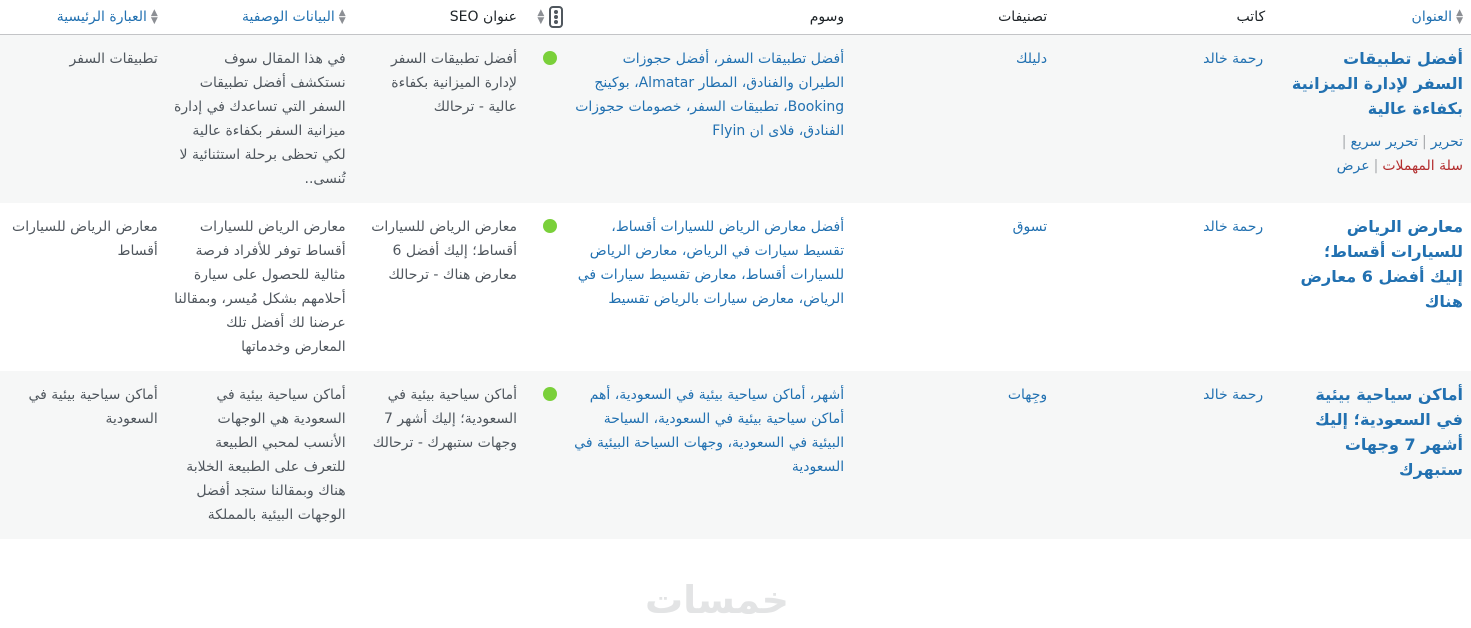 The width and height of the screenshot is (1471, 628). Describe the element at coordinates (113, 59) in the screenshot. I see `keyphrase-cell: تطبيقات السفر` at that location.